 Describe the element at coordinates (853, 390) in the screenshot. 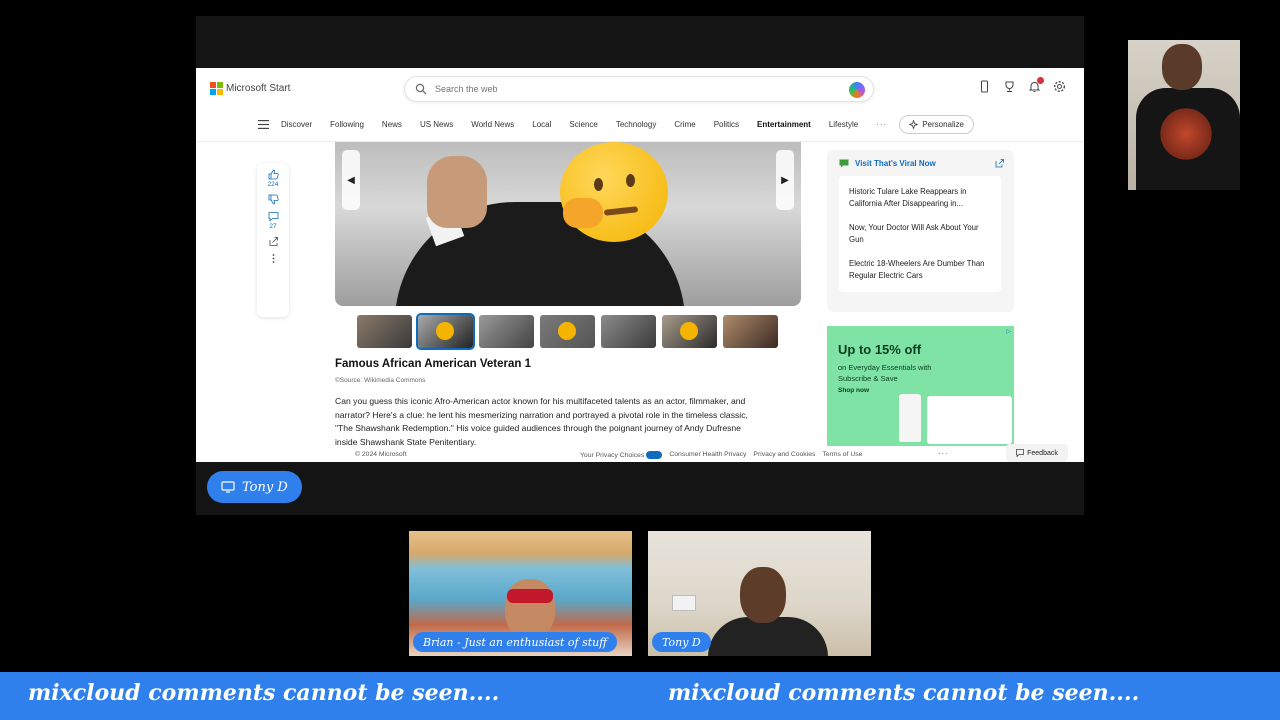

I see `ad-cta: Shop now` at that location.